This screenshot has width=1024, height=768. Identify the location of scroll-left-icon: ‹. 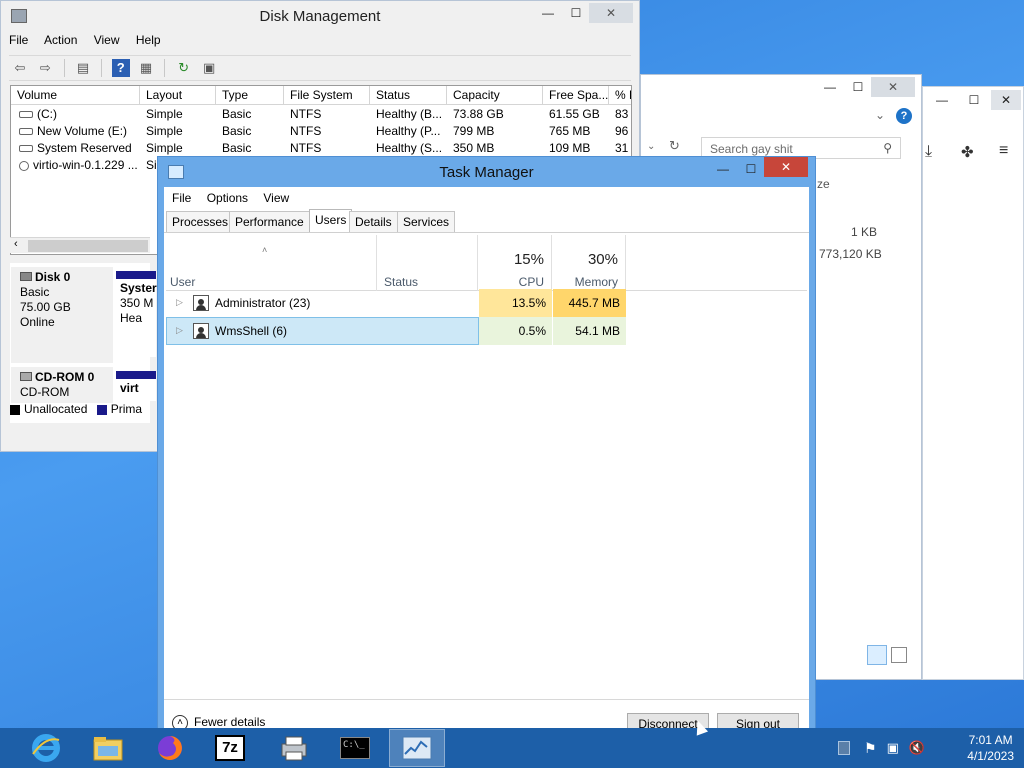
(16, 244).